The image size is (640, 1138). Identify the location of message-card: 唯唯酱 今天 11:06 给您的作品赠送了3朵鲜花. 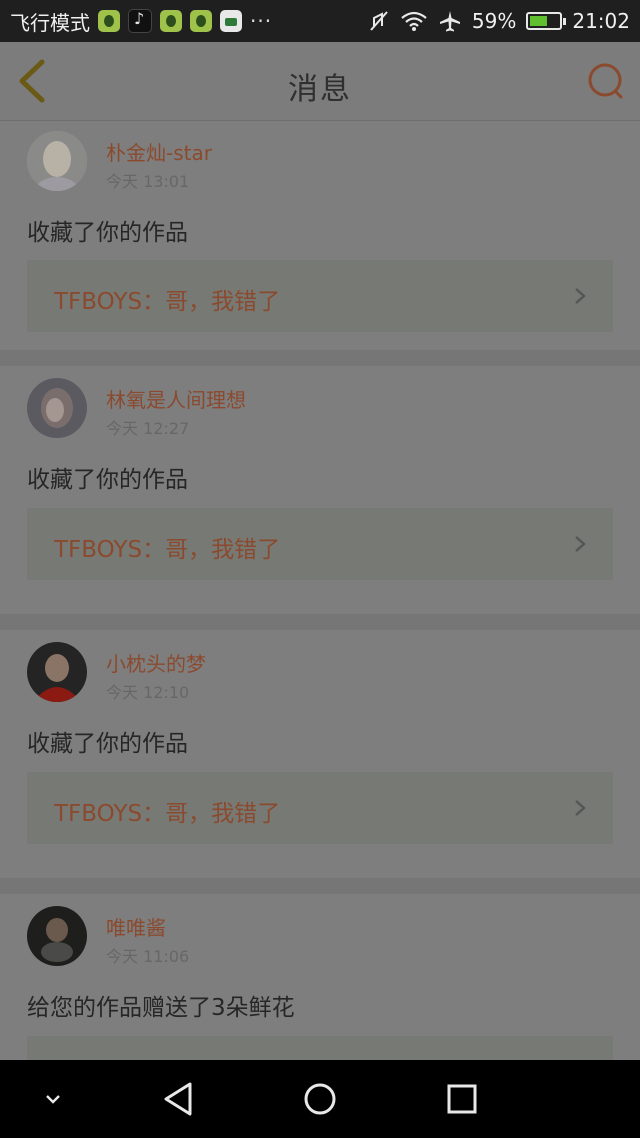
(320, 977).